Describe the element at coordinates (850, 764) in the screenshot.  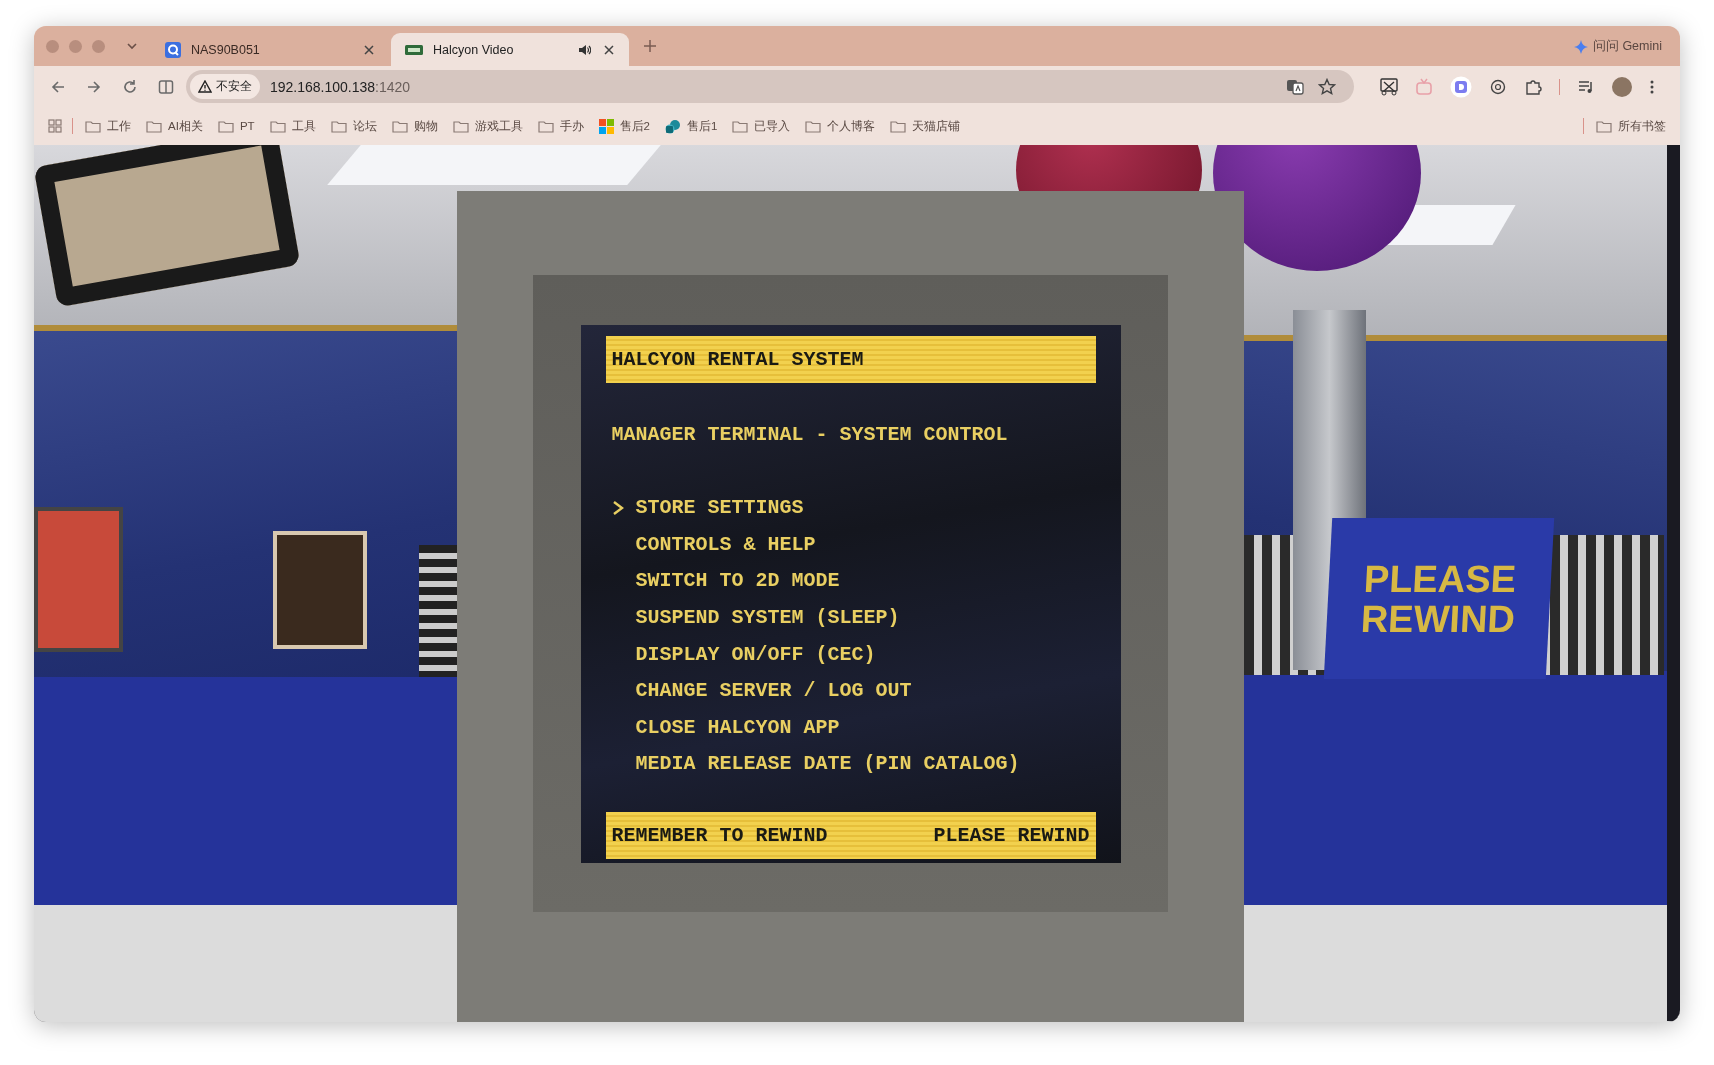
I see `menu-item: MEDIA RELEASE DATE (PIN CATALOG)` at that location.